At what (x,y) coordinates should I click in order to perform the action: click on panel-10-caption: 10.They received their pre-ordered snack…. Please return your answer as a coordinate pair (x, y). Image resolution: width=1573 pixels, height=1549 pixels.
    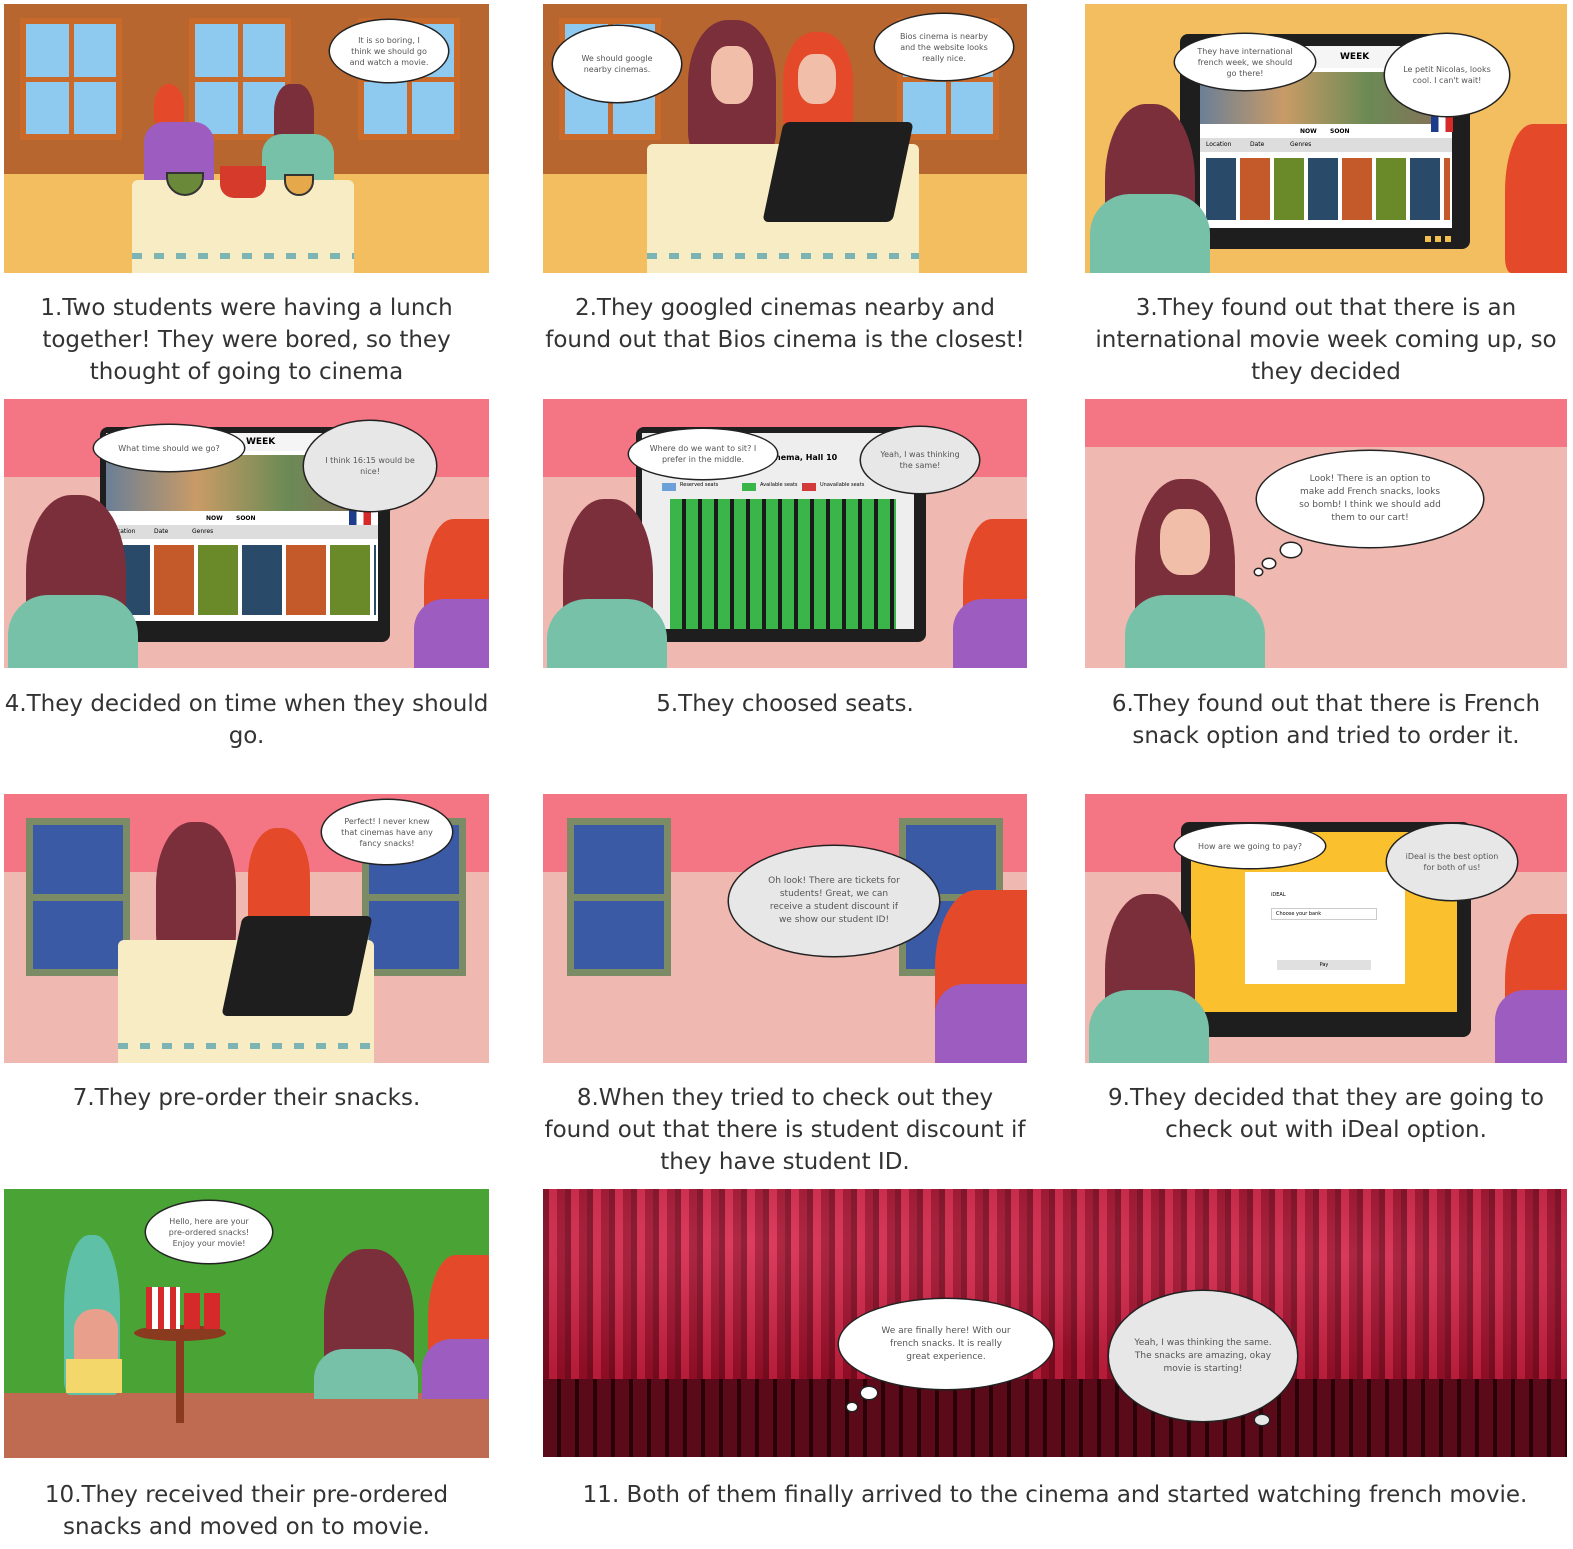
    Looking at the image, I should click on (246, 1511).